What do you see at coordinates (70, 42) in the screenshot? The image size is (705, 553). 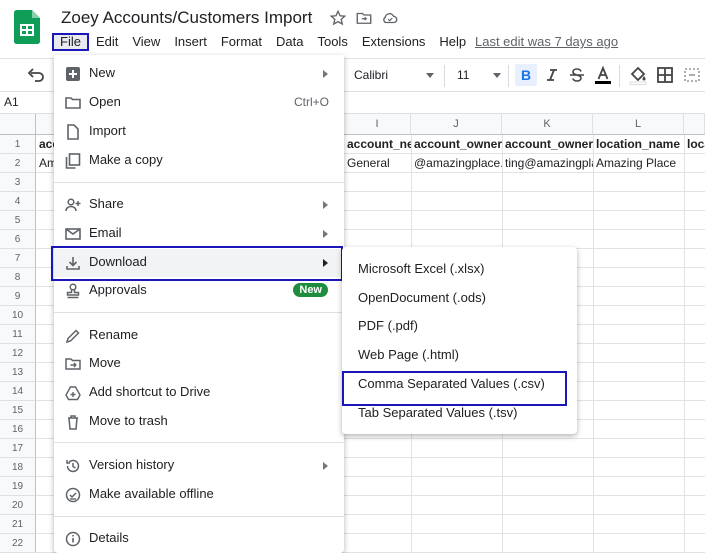 I see `menu-file: File` at bounding box center [70, 42].